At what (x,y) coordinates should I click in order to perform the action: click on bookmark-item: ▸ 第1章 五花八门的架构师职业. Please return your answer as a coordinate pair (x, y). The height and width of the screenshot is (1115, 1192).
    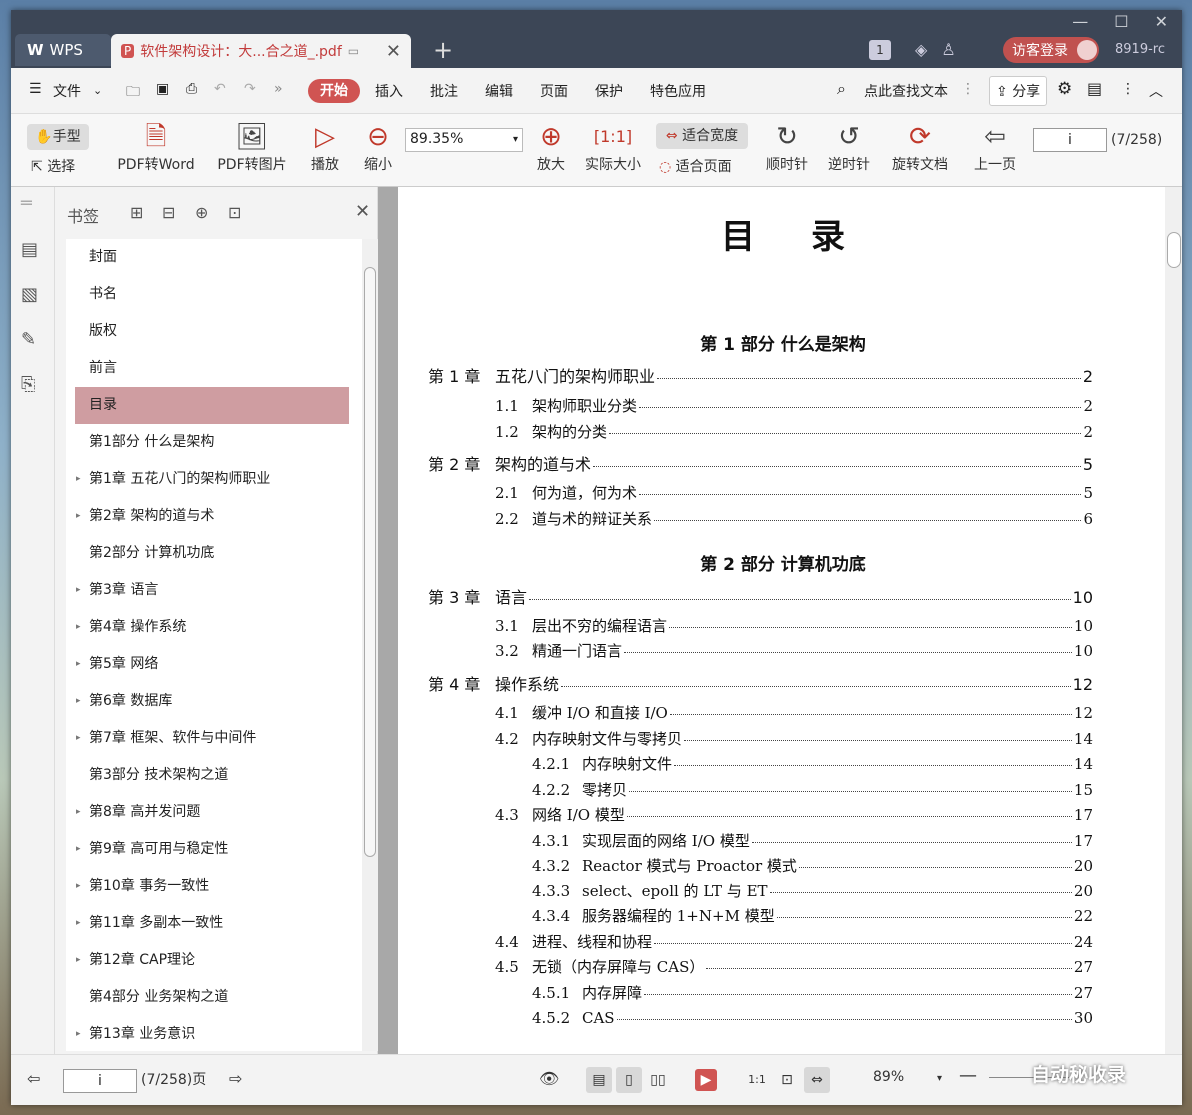
    Looking at the image, I should click on (214, 479).